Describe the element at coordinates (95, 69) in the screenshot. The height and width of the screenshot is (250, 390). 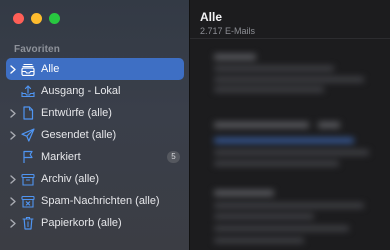
I see `sidebar-item-alle: Alle` at that location.